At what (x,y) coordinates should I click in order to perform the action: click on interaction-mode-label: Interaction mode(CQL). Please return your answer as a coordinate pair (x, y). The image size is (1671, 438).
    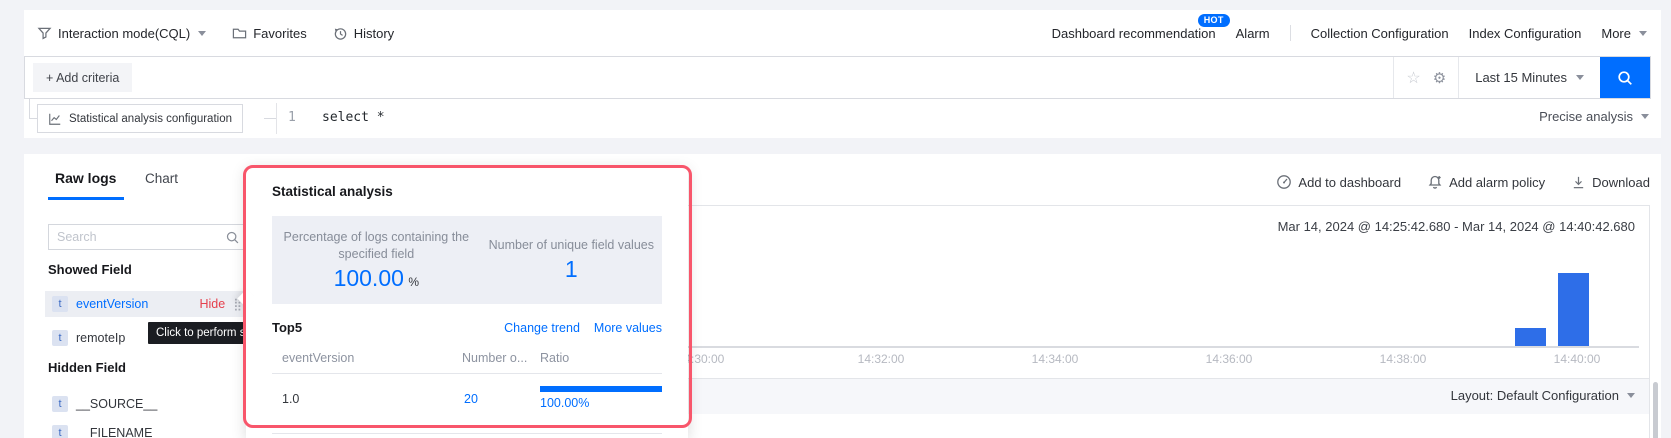
    Looking at the image, I should click on (124, 33).